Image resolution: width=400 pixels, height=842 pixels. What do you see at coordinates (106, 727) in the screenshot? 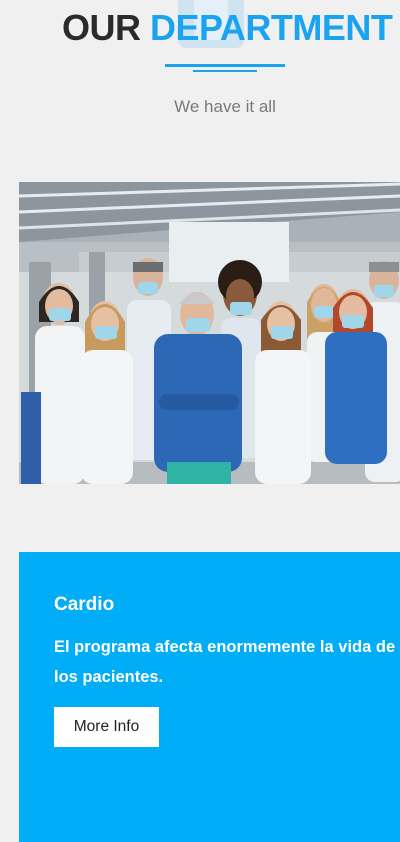
I see `more-info-button: More Info` at bounding box center [106, 727].